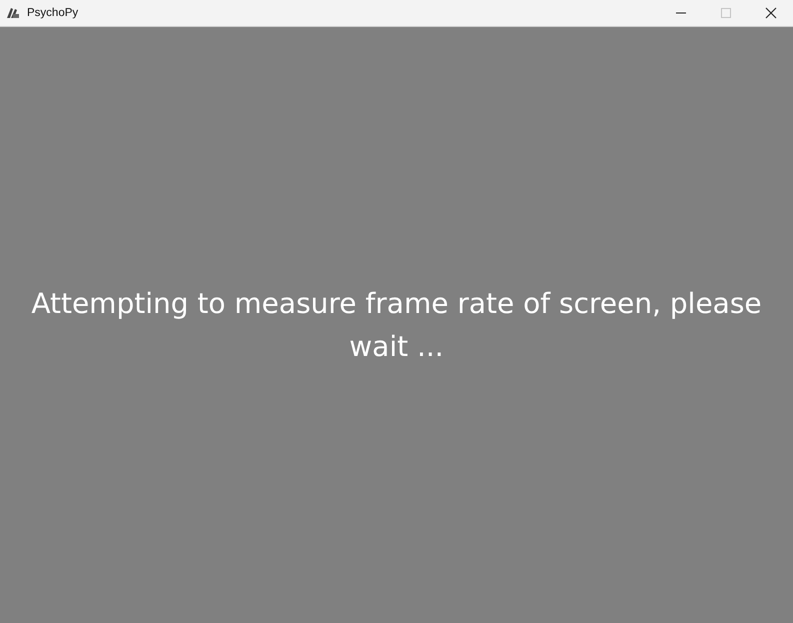 The height and width of the screenshot is (623, 793). Describe the element at coordinates (770, 13) in the screenshot. I see `close-icon` at that location.